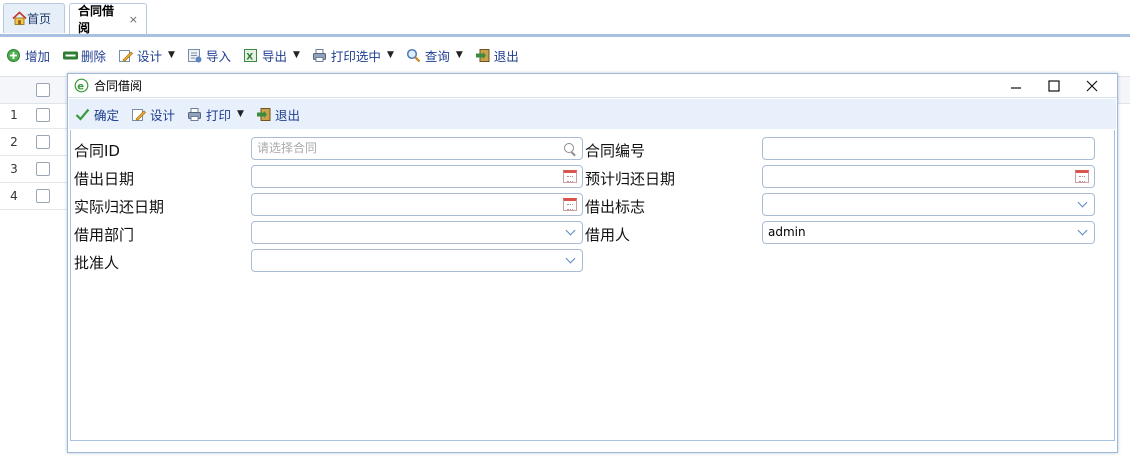 The image size is (1130, 465). I want to click on maximize-icon, so click(1054, 86).